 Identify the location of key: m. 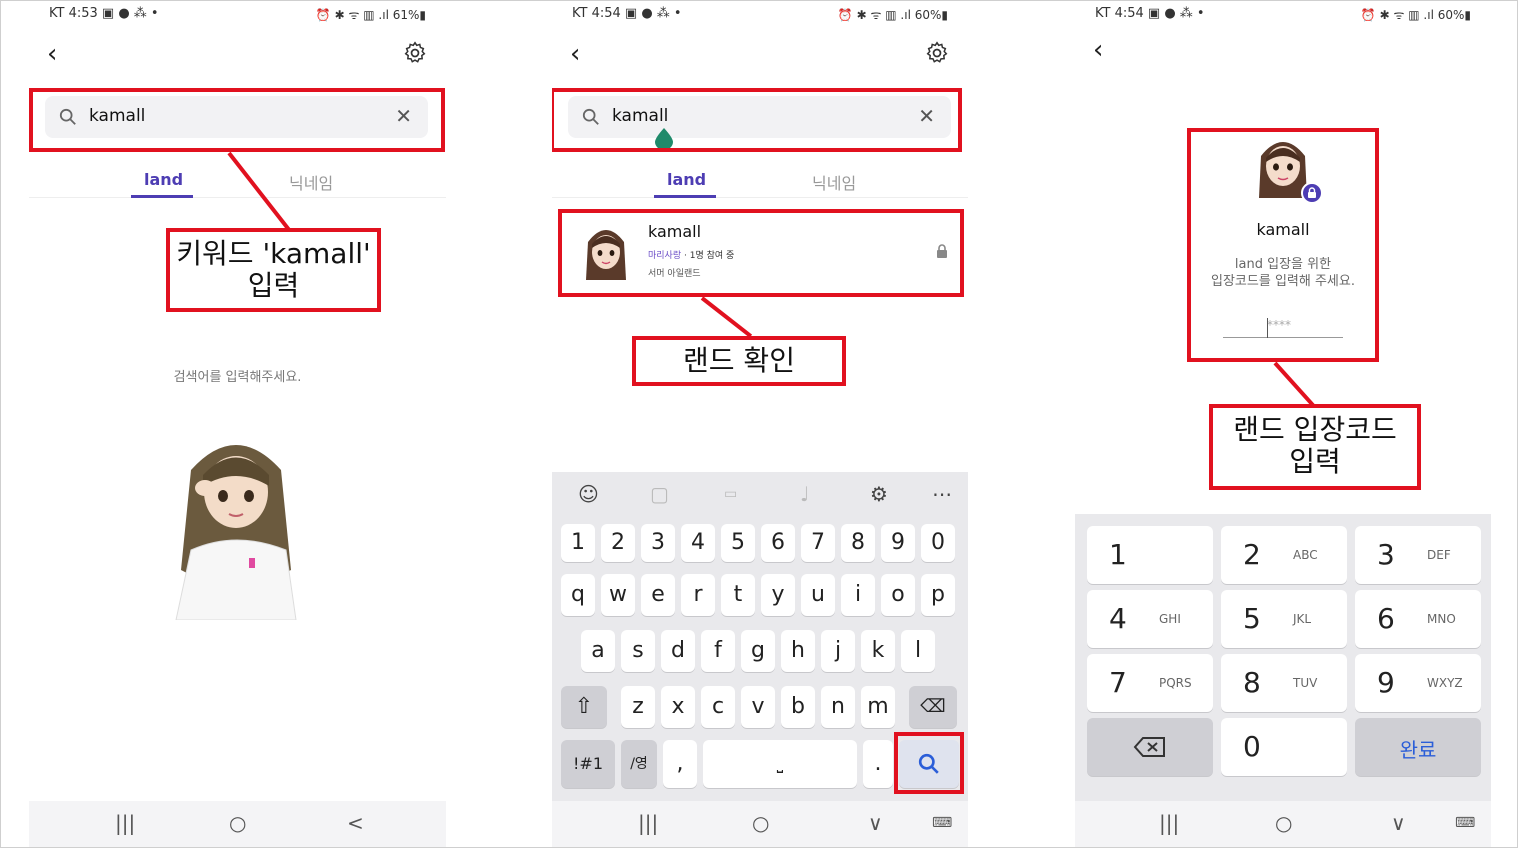
(878, 707).